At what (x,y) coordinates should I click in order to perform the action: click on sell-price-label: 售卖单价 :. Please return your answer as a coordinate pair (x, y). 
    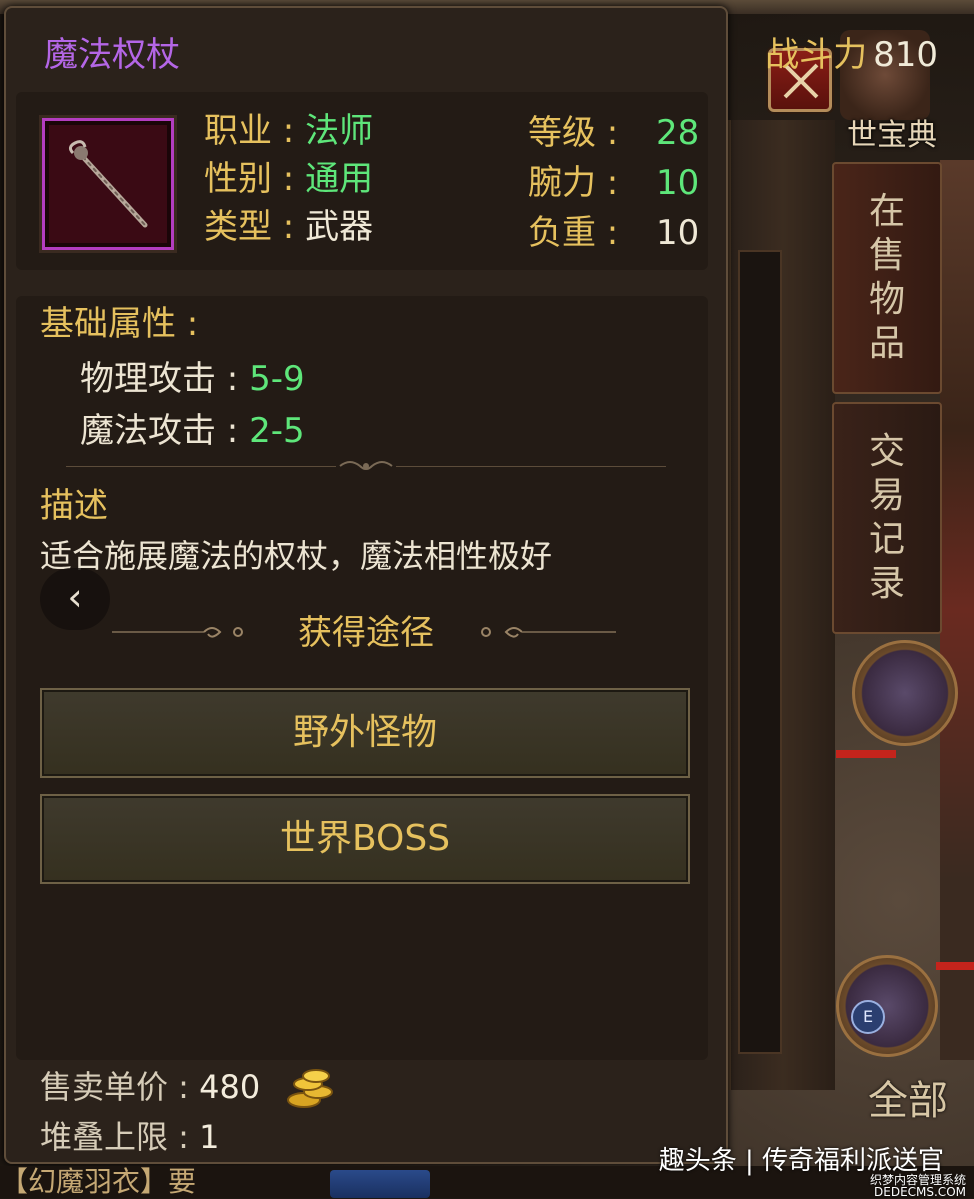
    Looking at the image, I should click on (120, 1087).